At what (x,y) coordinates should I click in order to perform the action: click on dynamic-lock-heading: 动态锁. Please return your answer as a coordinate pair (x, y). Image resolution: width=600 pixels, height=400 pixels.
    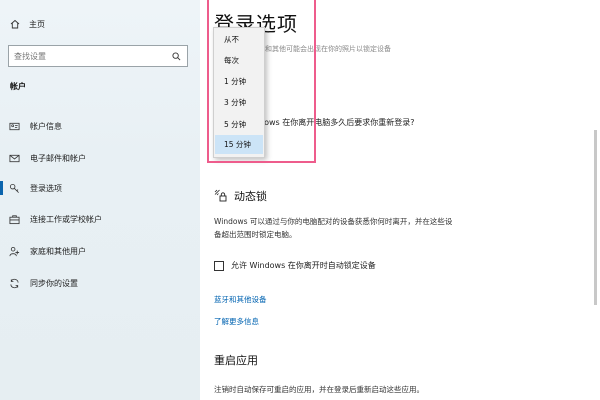
    Looking at the image, I should click on (240, 196).